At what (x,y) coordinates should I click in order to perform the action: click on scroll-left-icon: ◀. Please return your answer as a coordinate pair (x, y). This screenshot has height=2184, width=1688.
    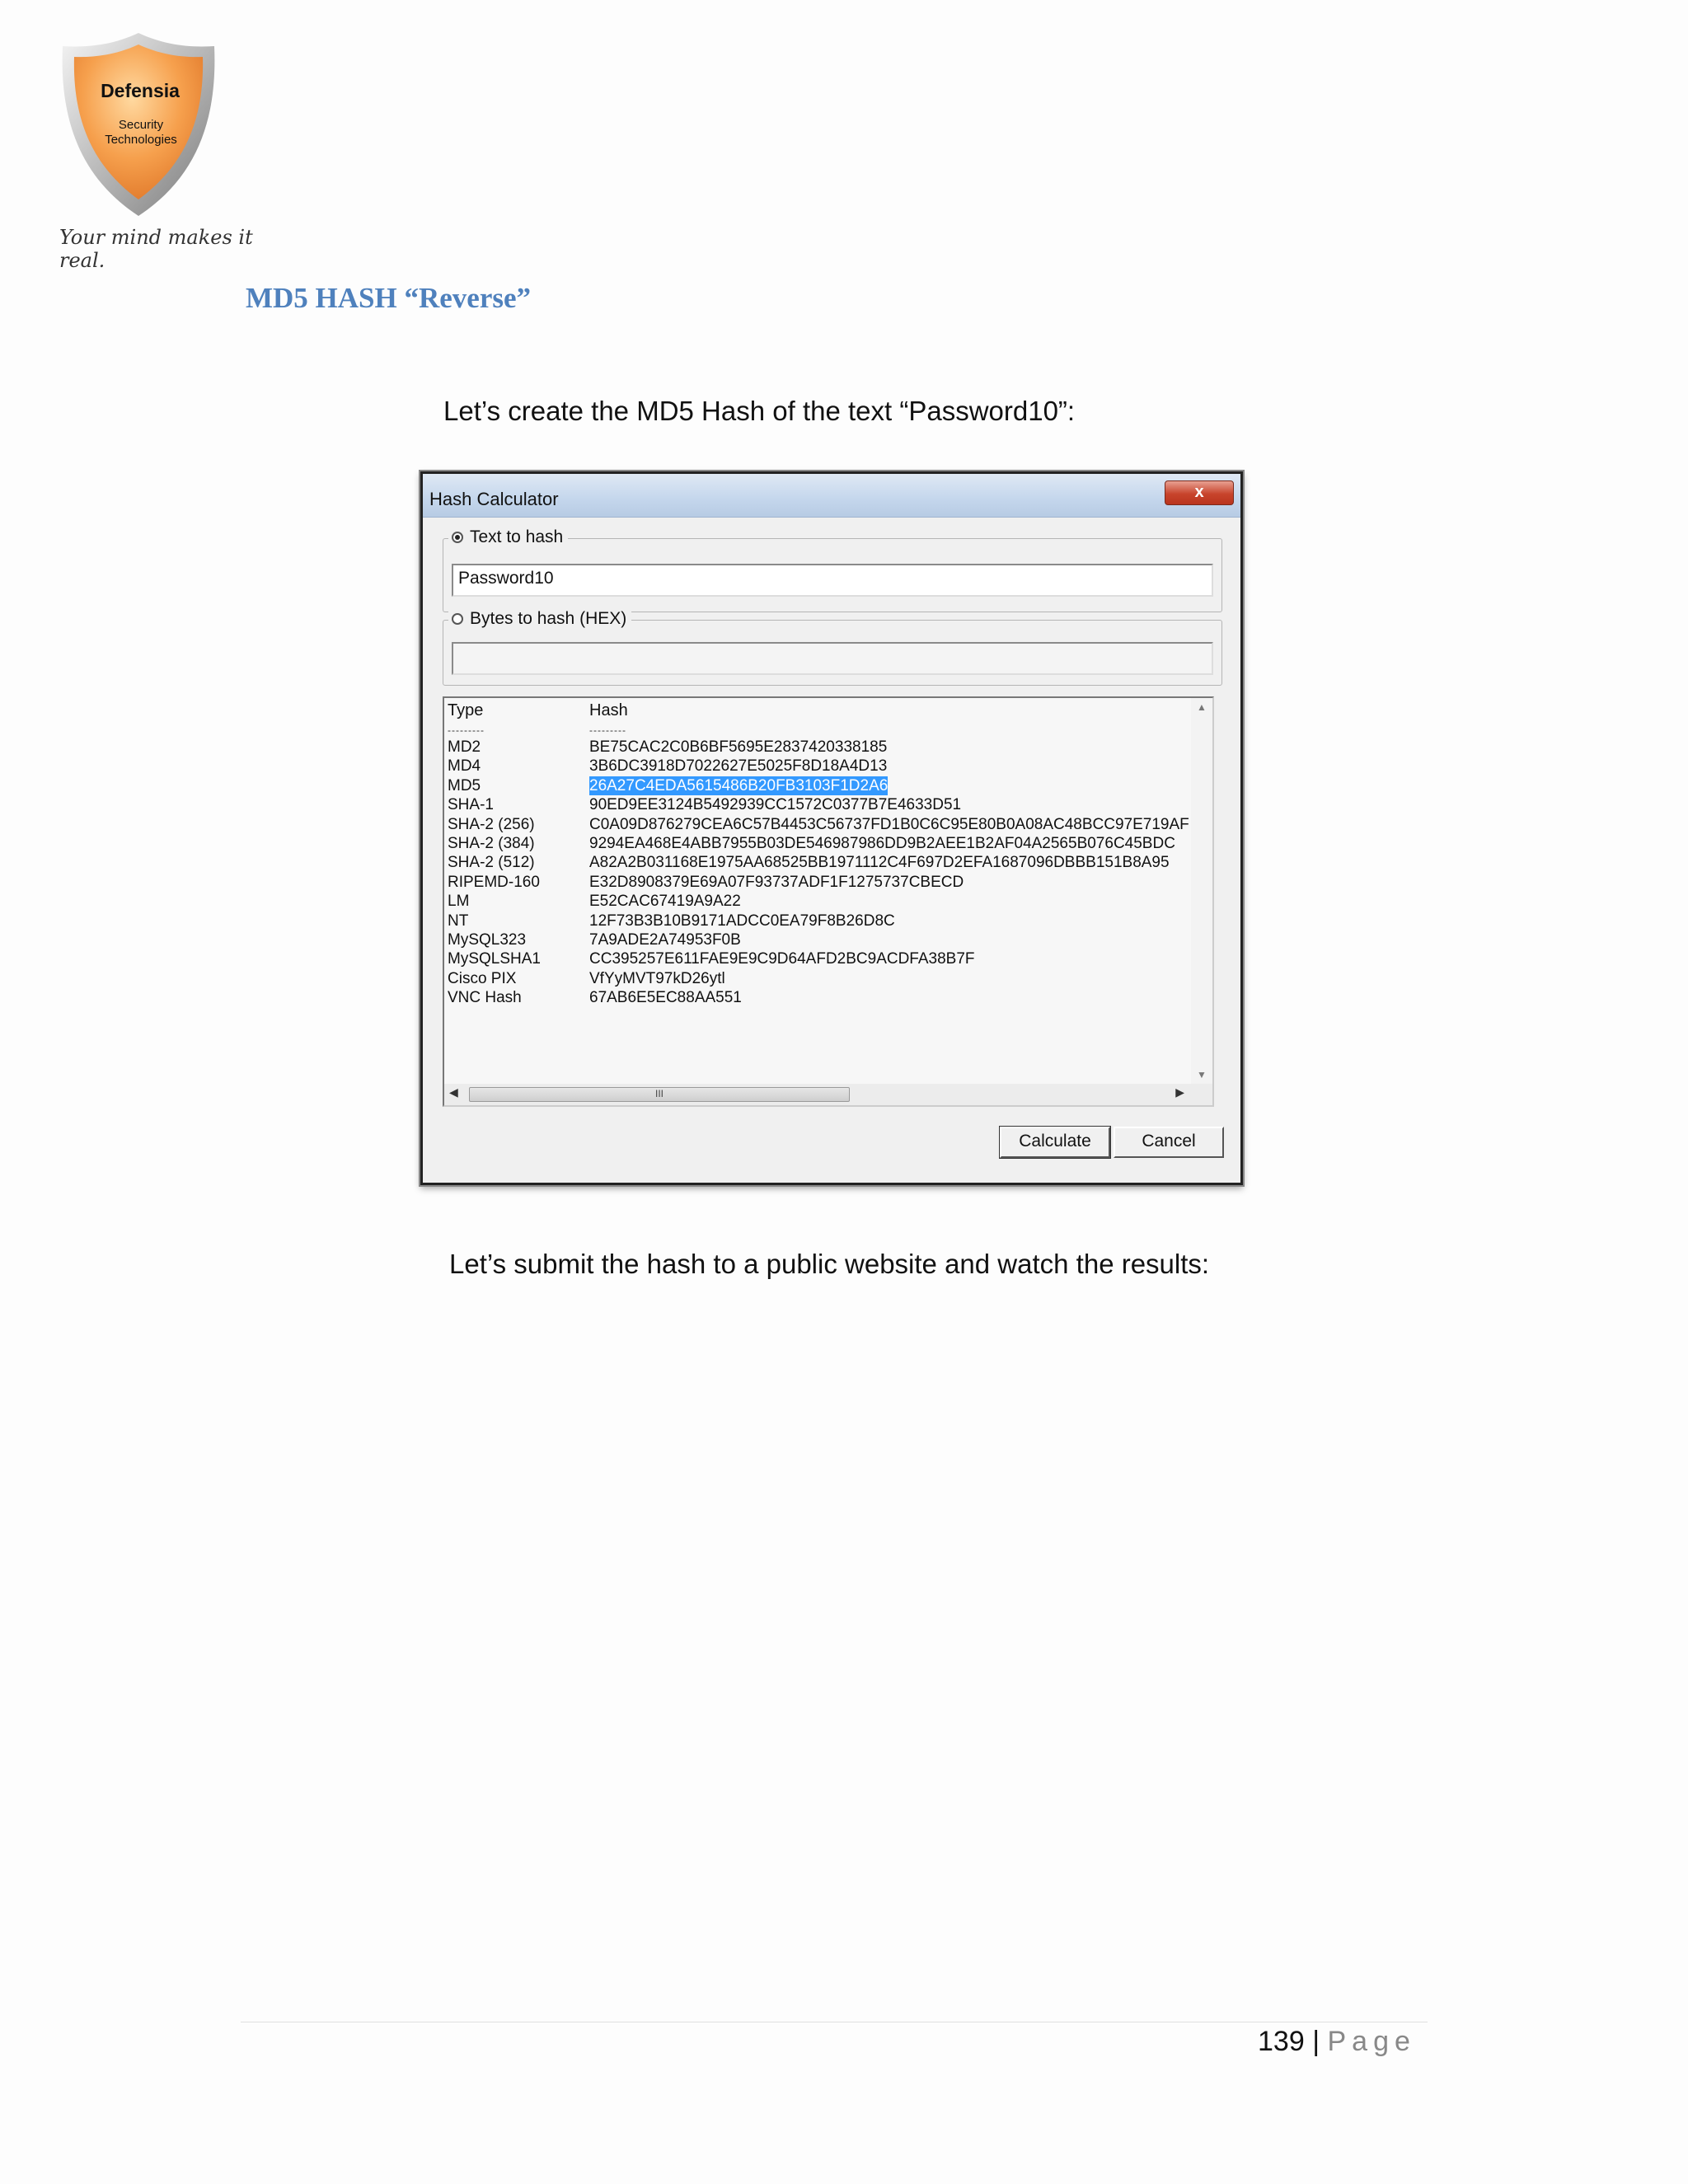
    Looking at the image, I should click on (454, 1092).